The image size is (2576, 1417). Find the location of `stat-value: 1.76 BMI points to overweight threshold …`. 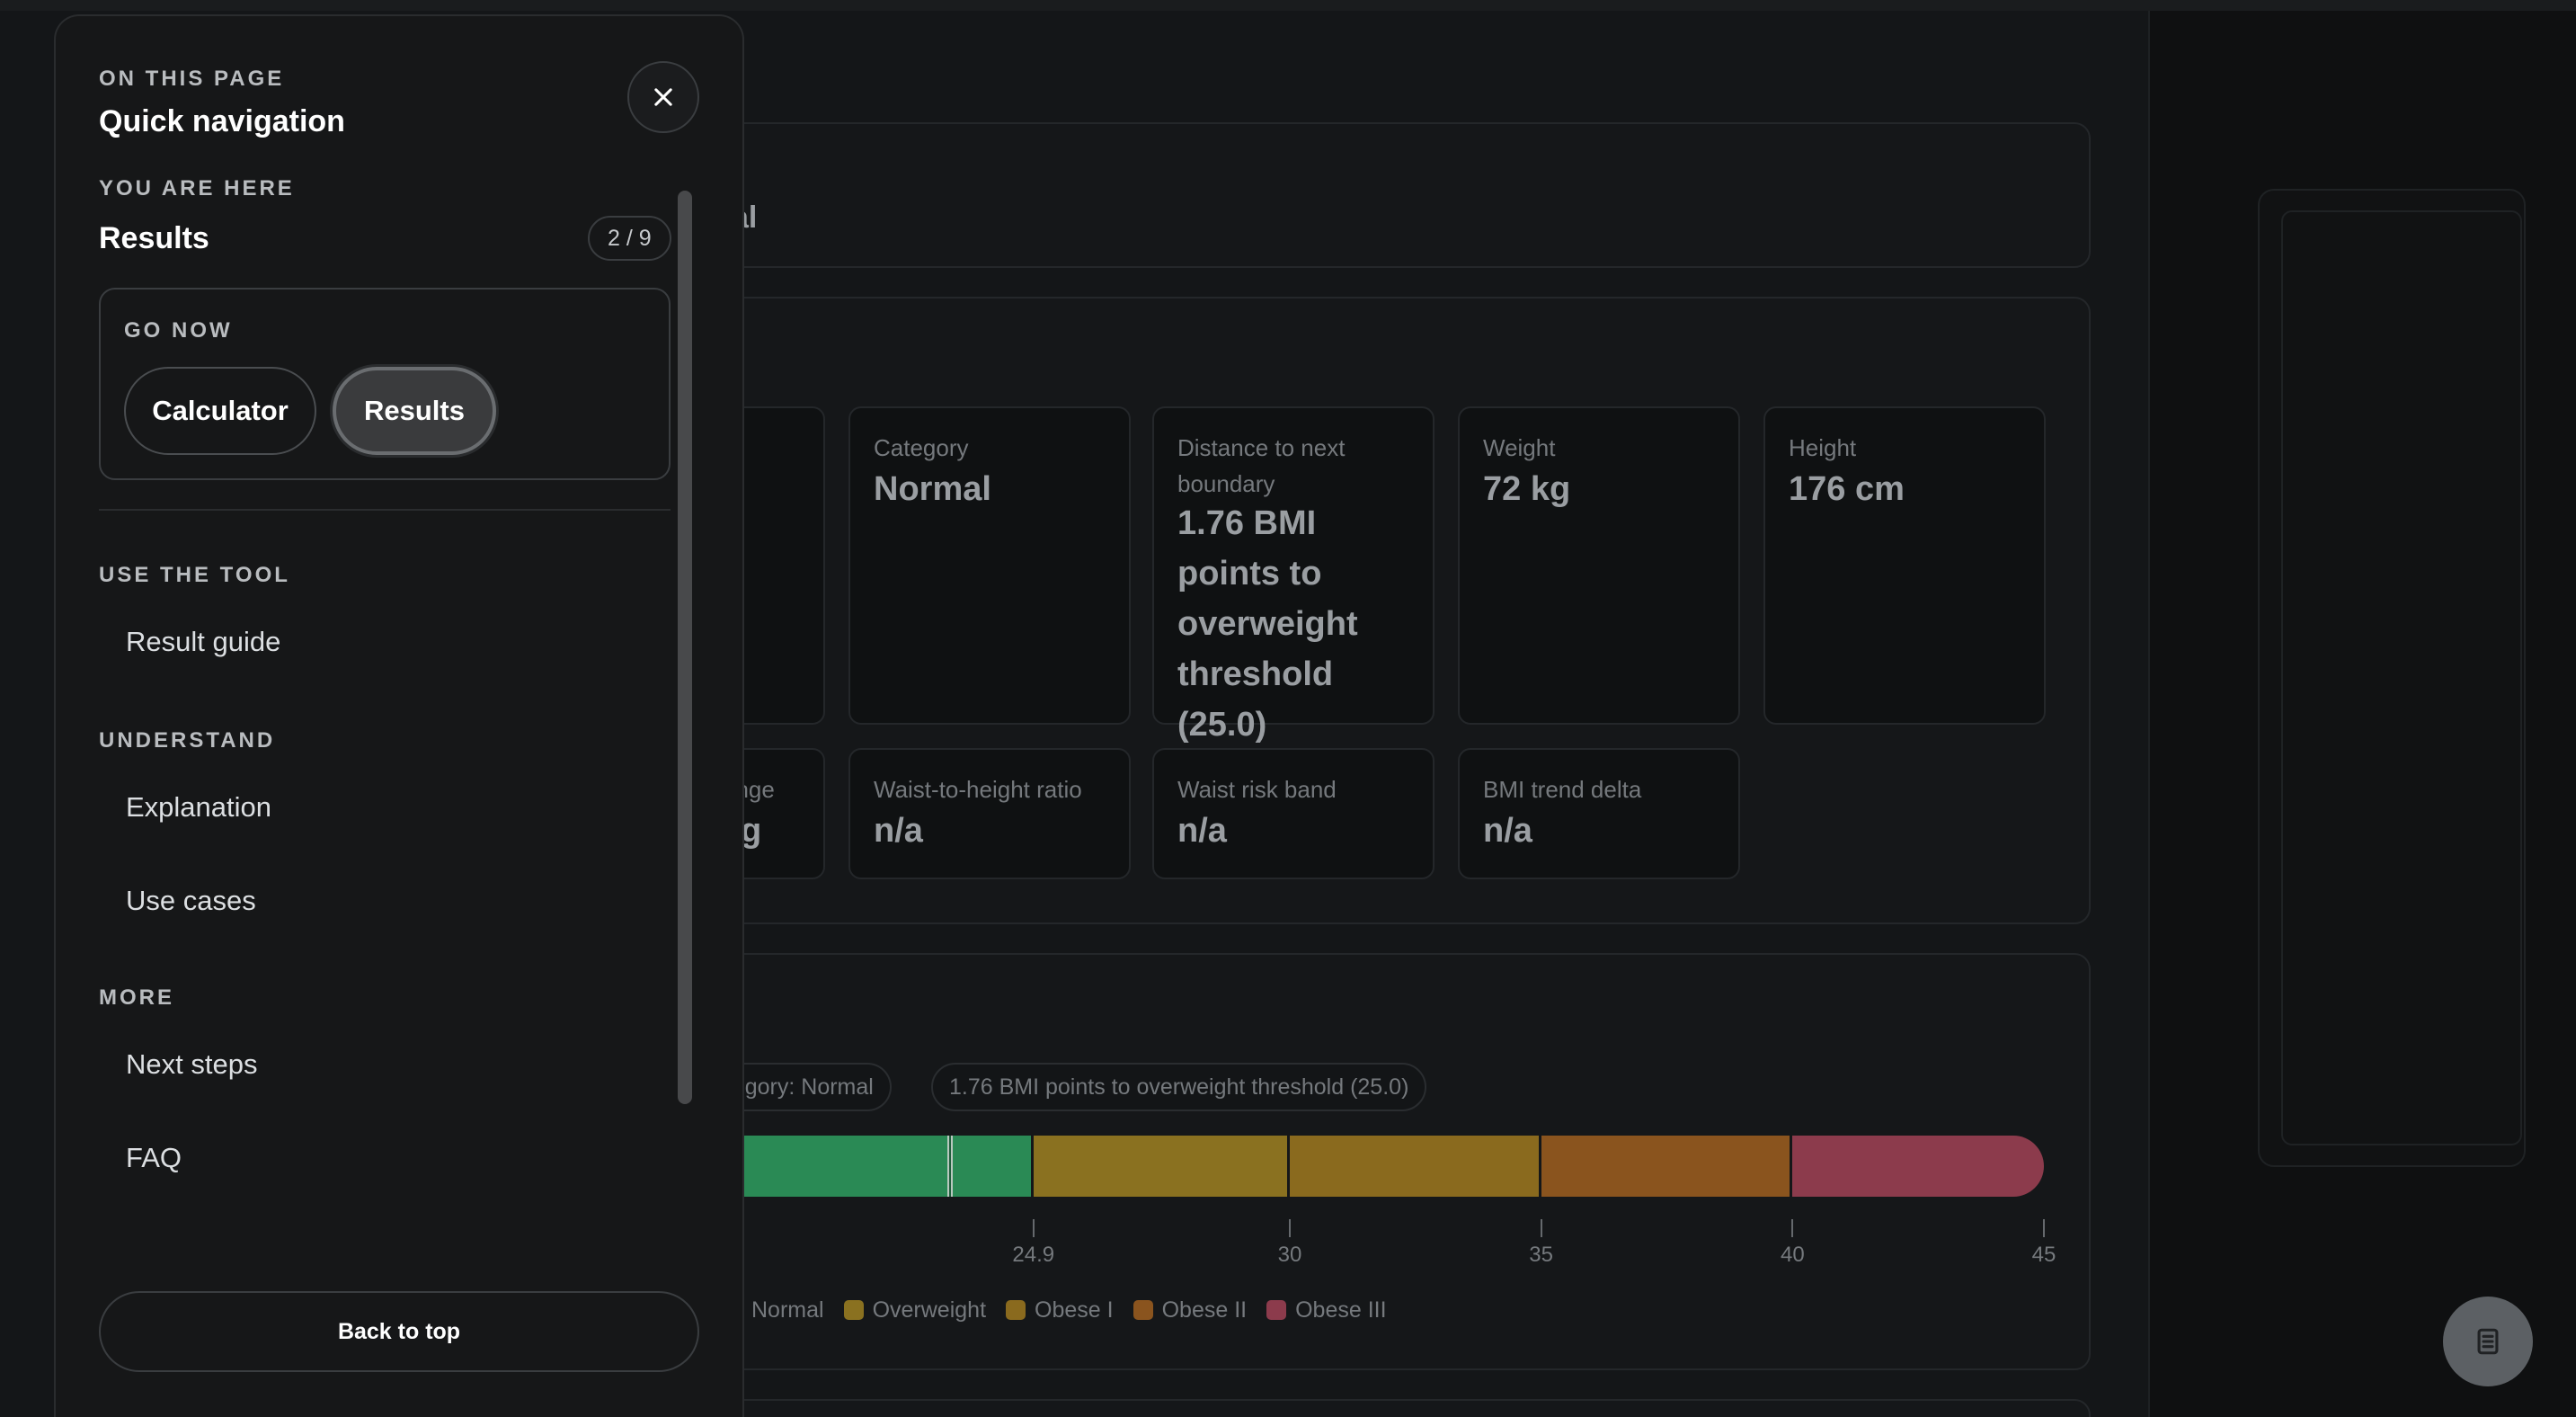

stat-value: 1.76 BMI points to overweight threshold … is located at coordinates (1267, 624).